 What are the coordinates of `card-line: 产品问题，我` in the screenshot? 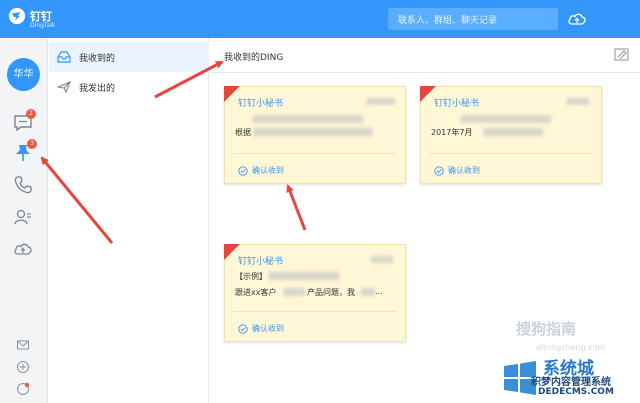 It's located at (331, 292).